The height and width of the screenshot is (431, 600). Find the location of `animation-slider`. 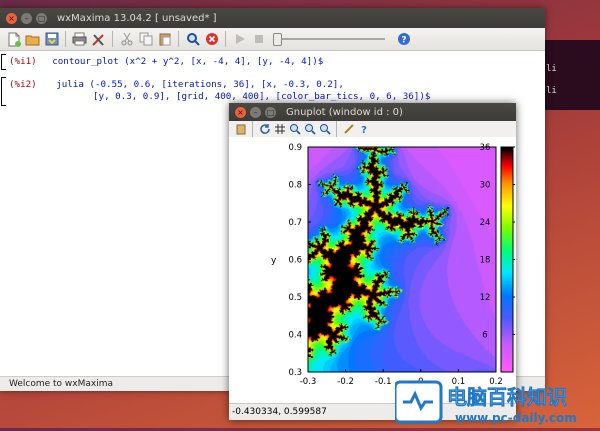

animation-slider is located at coordinates (329, 39).